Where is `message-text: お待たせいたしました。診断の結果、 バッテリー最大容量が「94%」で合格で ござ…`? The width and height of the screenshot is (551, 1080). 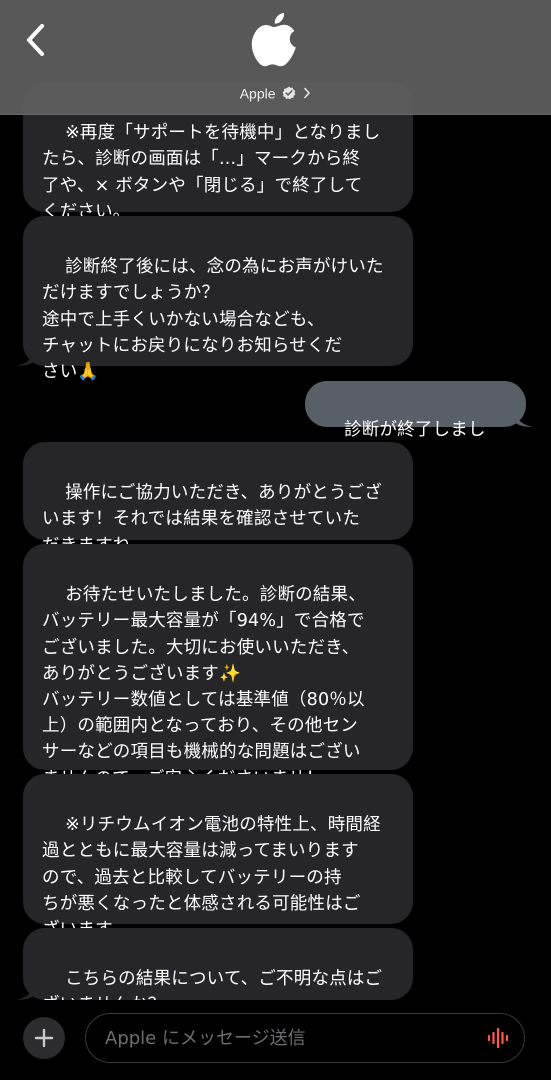 message-text: お待たせいたしました。診断の結果、 バッテリー最大容量が「94%」で合格で ござ… is located at coordinates (204, 686).